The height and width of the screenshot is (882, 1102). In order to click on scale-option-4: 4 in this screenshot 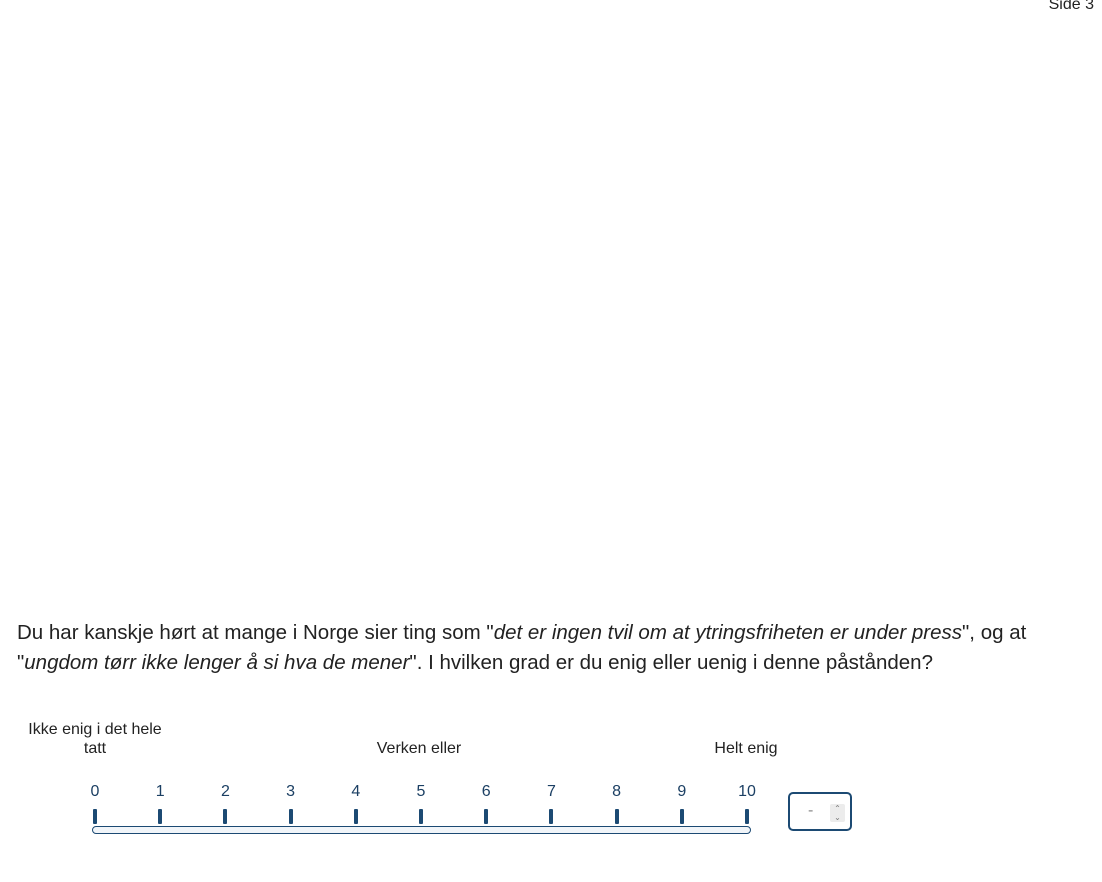, I will do `click(356, 802)`.